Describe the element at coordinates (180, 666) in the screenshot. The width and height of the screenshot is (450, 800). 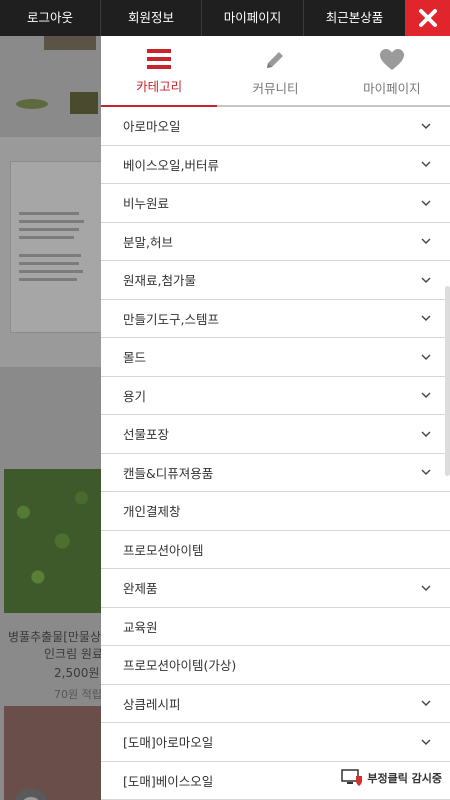
I see `menu-item-label: 프로모션아이템(가상)` at that location.